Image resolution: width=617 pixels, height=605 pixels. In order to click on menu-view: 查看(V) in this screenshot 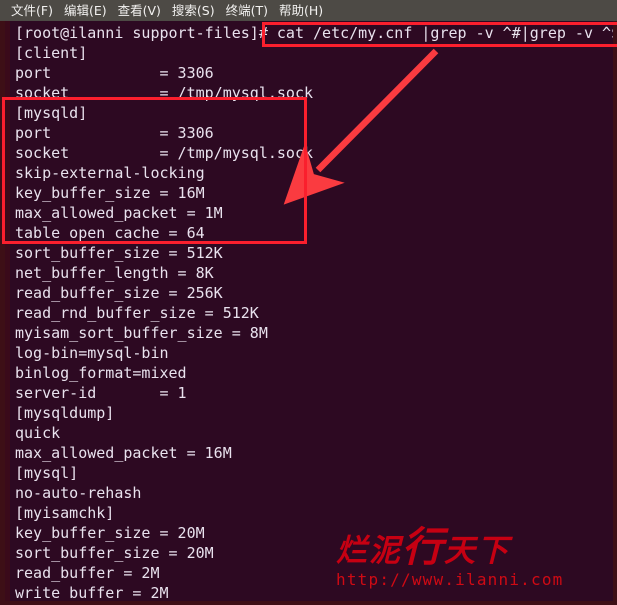, I will do `click(140, 10)`.